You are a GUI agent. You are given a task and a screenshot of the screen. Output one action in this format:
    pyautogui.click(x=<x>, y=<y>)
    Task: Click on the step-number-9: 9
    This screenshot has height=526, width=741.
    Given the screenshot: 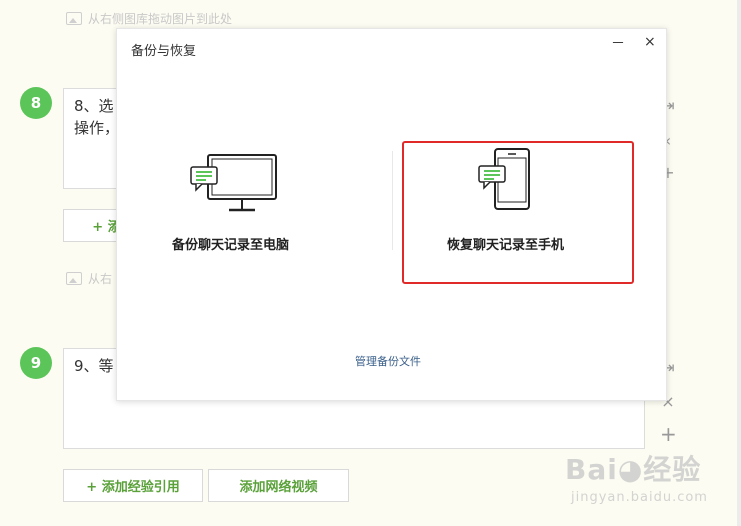 What is the action you would take?
    pyautogui.click(x=36, y=363)
    